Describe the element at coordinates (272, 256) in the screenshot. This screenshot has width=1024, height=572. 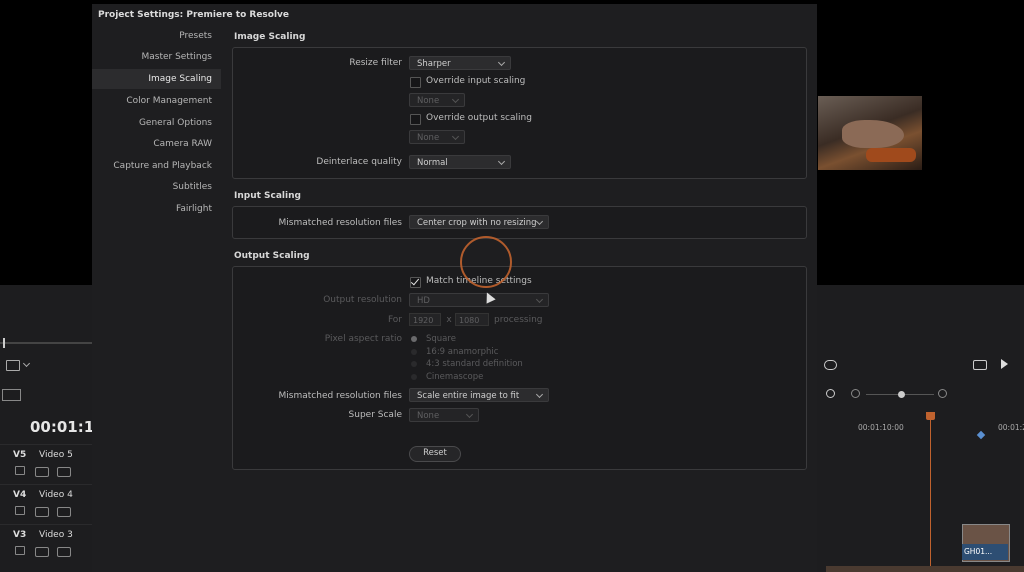
I see `section-title-output-scaling: Output Scaling` at that location.